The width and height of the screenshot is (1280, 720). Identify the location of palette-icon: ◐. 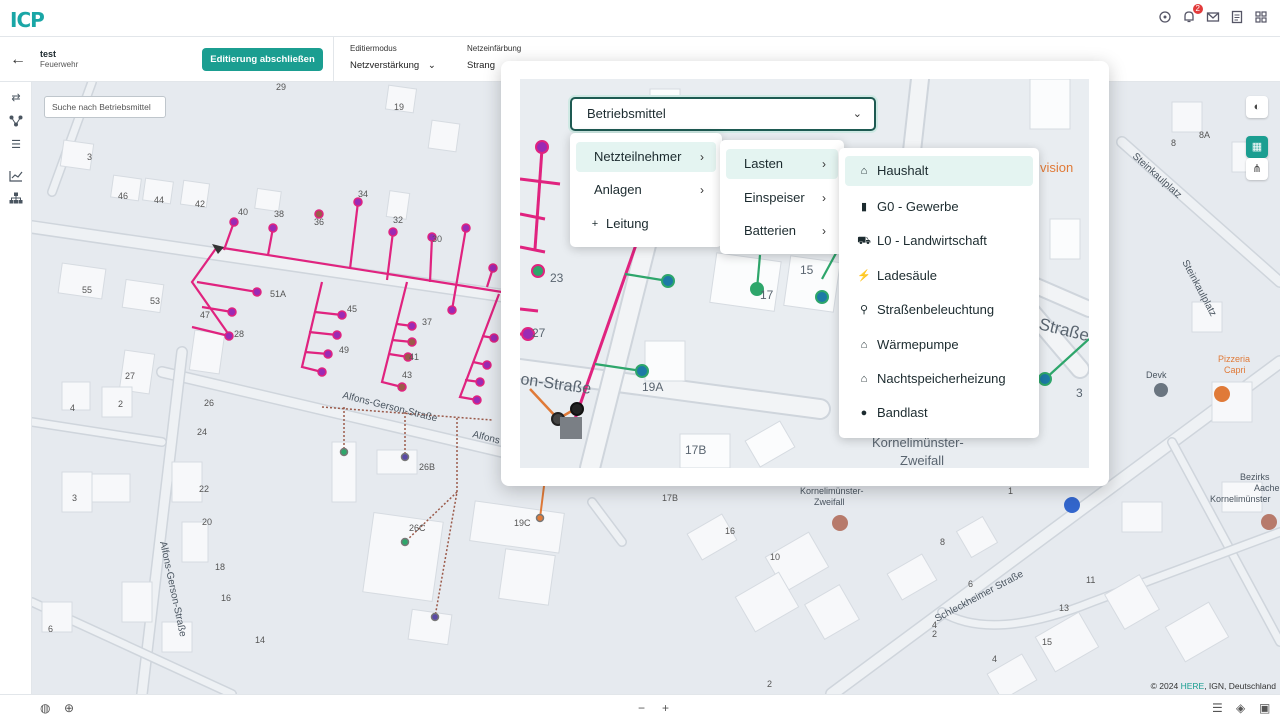
(1257, 107).